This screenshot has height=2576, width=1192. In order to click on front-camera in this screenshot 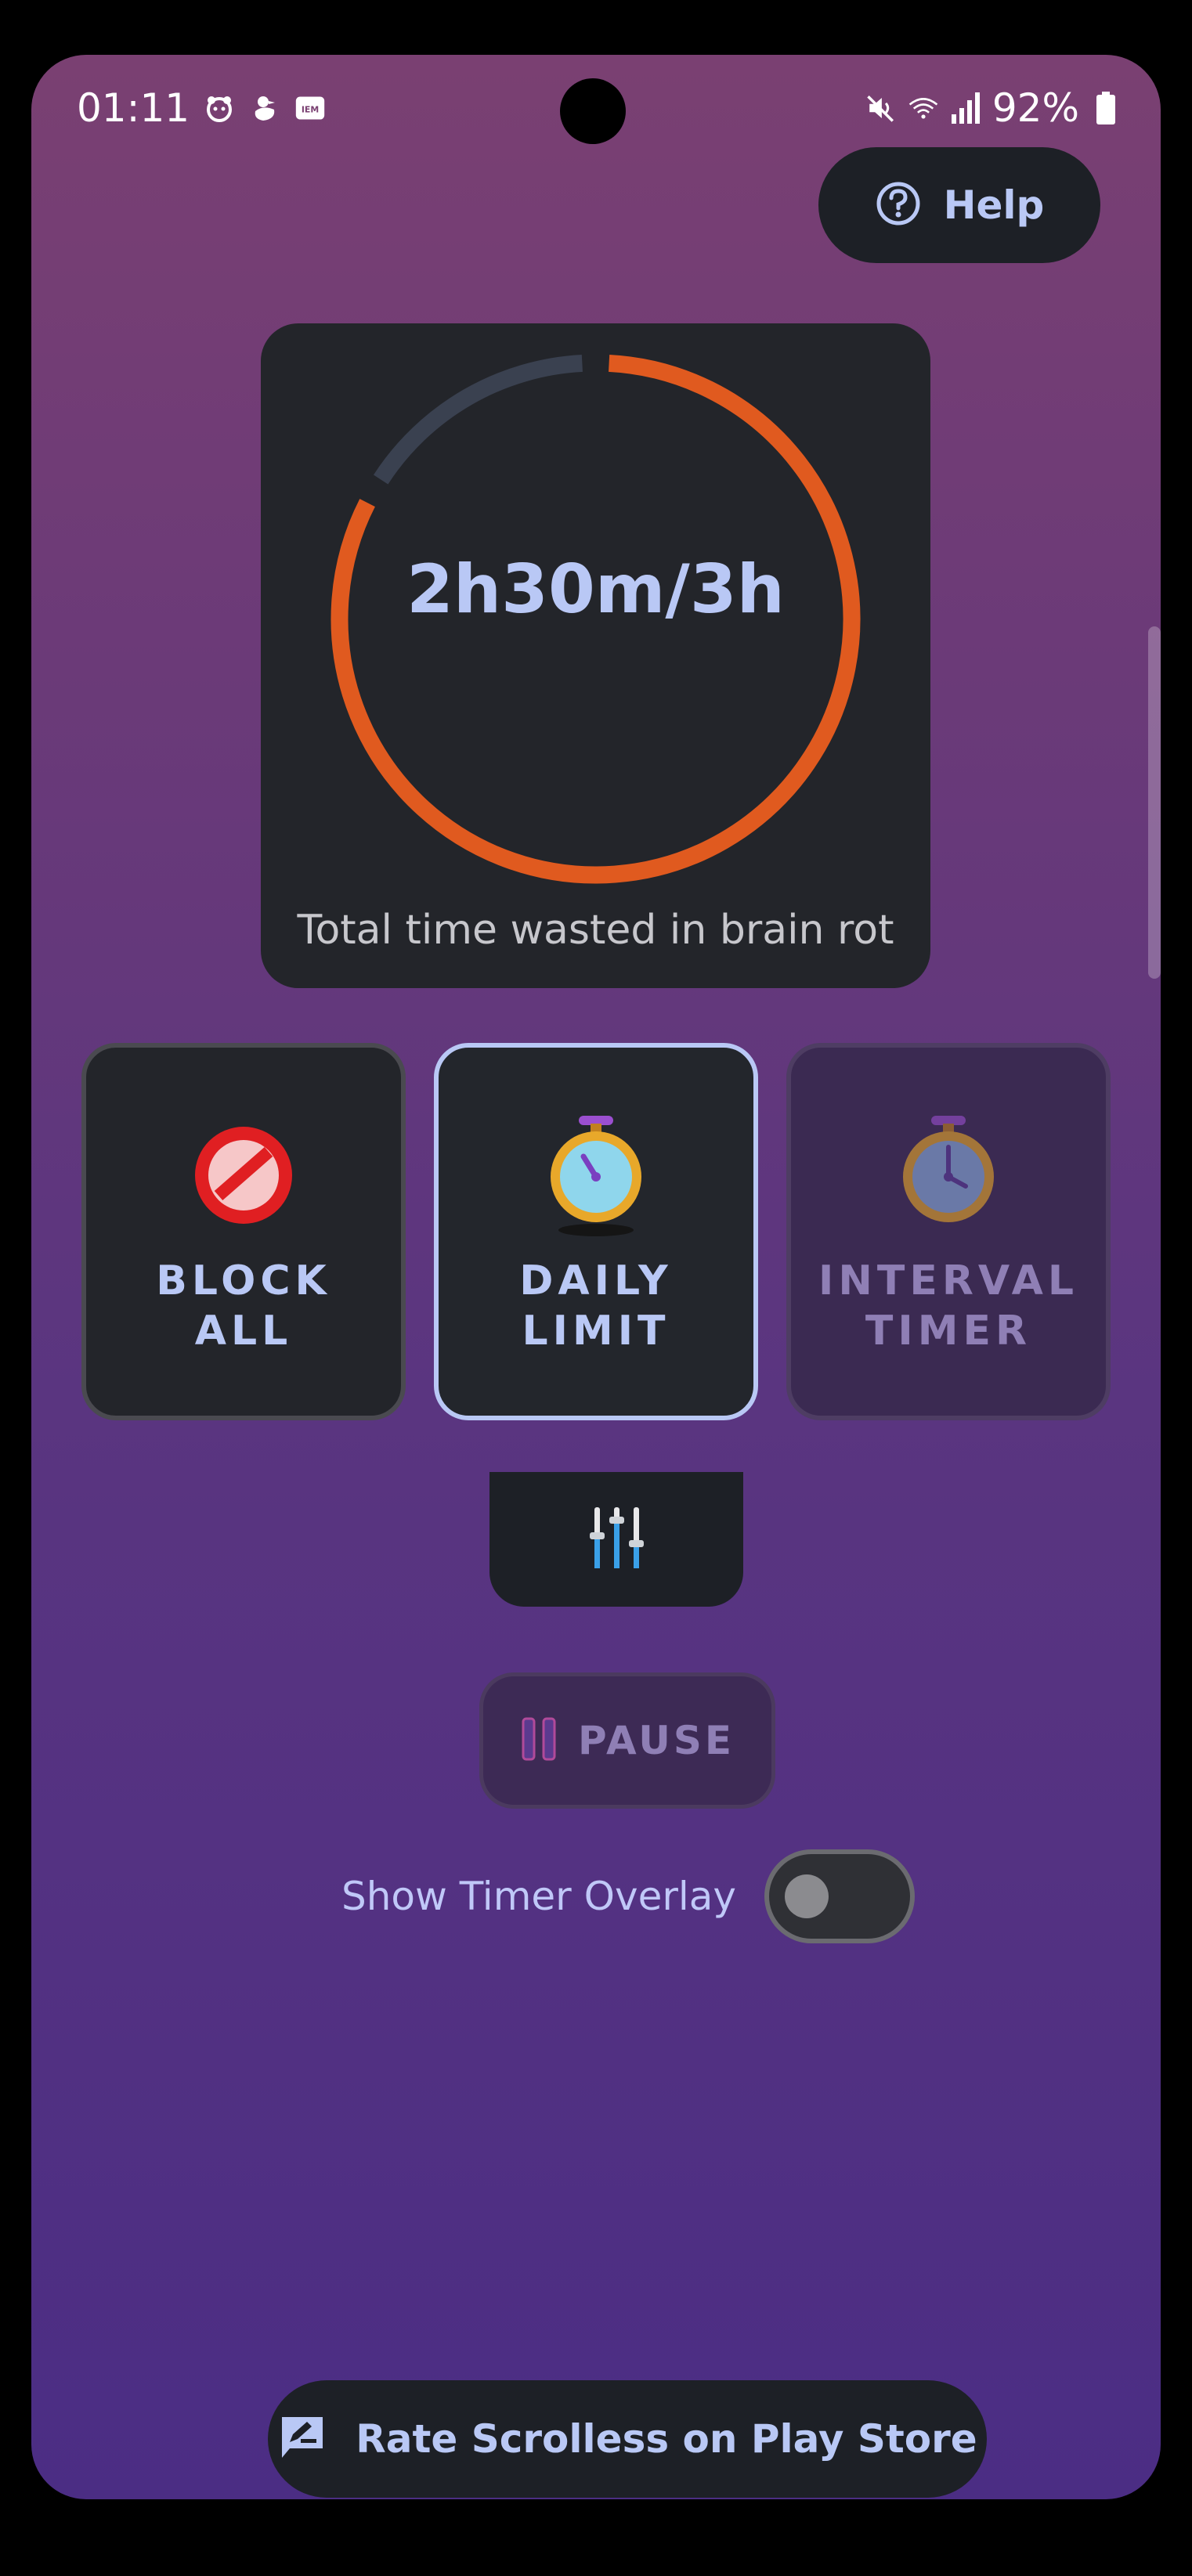, I will do `click(593, 111)`.